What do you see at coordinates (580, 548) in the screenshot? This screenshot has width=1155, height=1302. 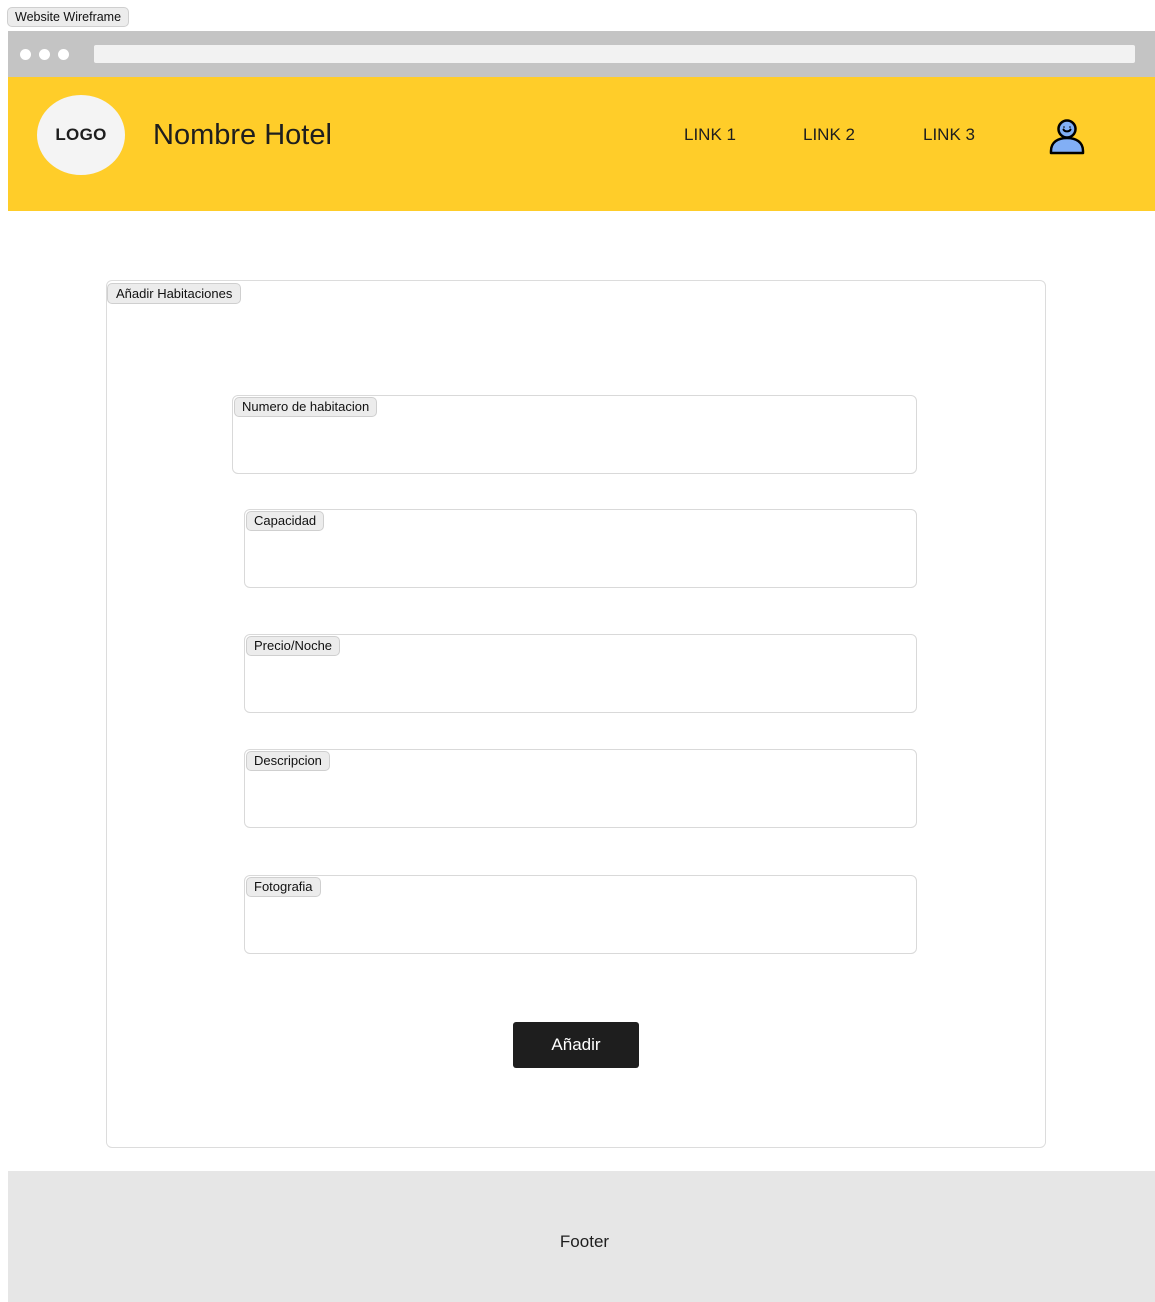 I see `capacity-field: Capacidad` at bounding box center [580, 548].